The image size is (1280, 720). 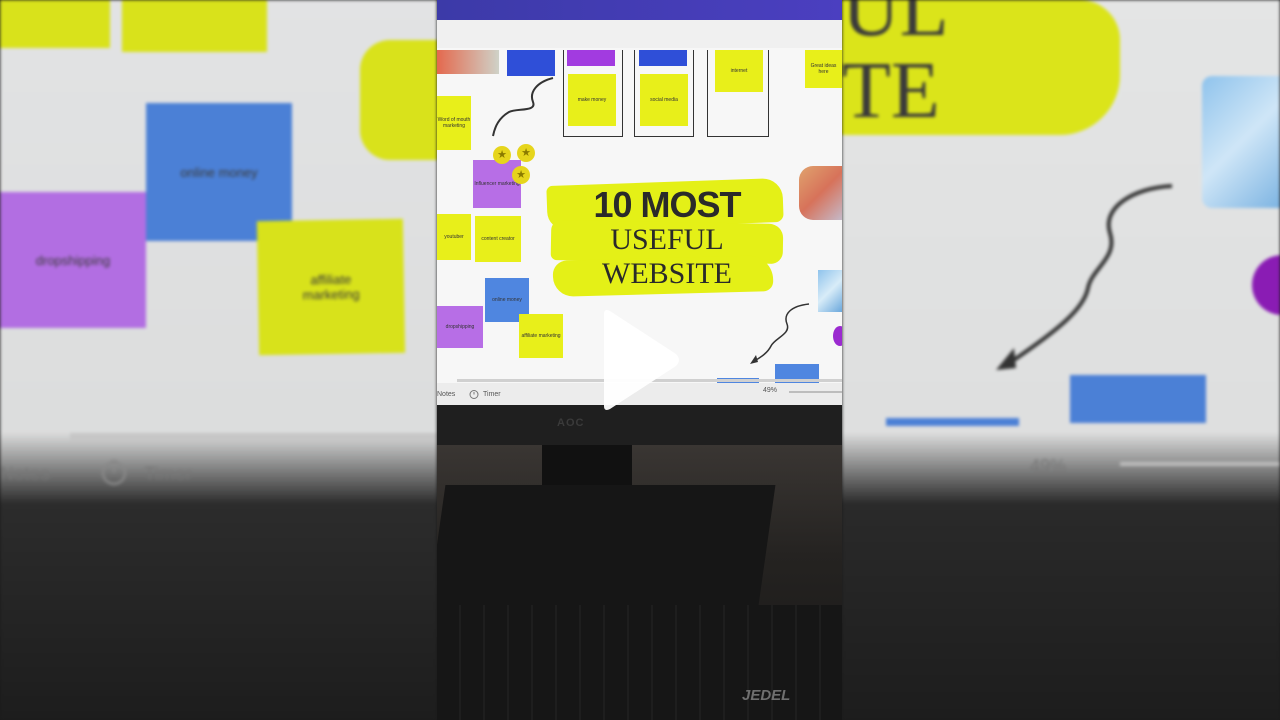 What do you see at coordinates (468, 62) in the screenshot?
I see `image-thumbnail` at bounding box center [468, 62].